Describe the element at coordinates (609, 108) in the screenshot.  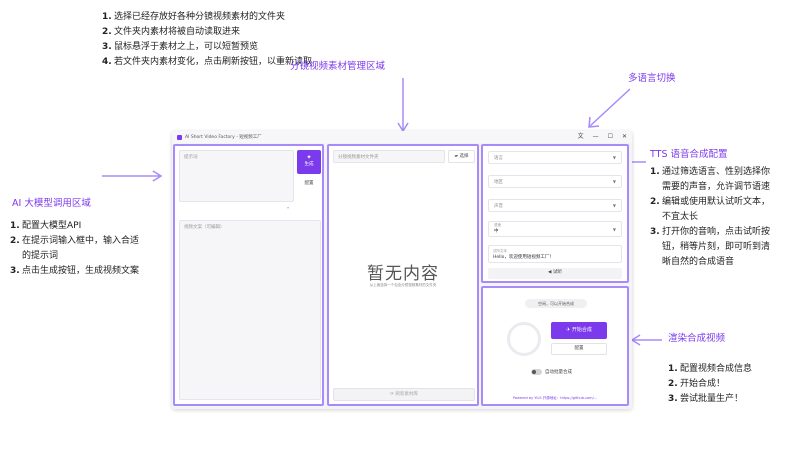
I see `arrow-to-language` at that location.